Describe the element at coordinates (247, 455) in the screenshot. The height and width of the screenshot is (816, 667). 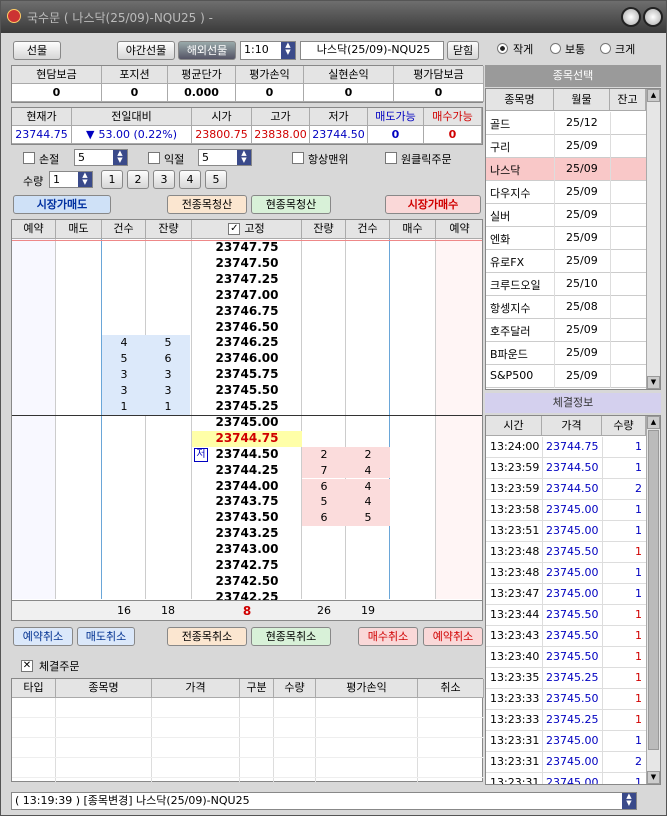
I see `price-level: 23744.50` at that location.